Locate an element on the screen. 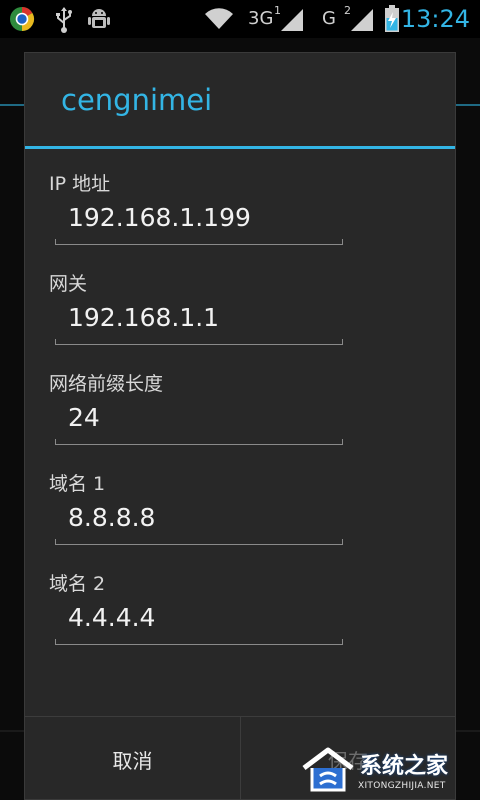  ip-address-underline is located at coordinates (199, 242).